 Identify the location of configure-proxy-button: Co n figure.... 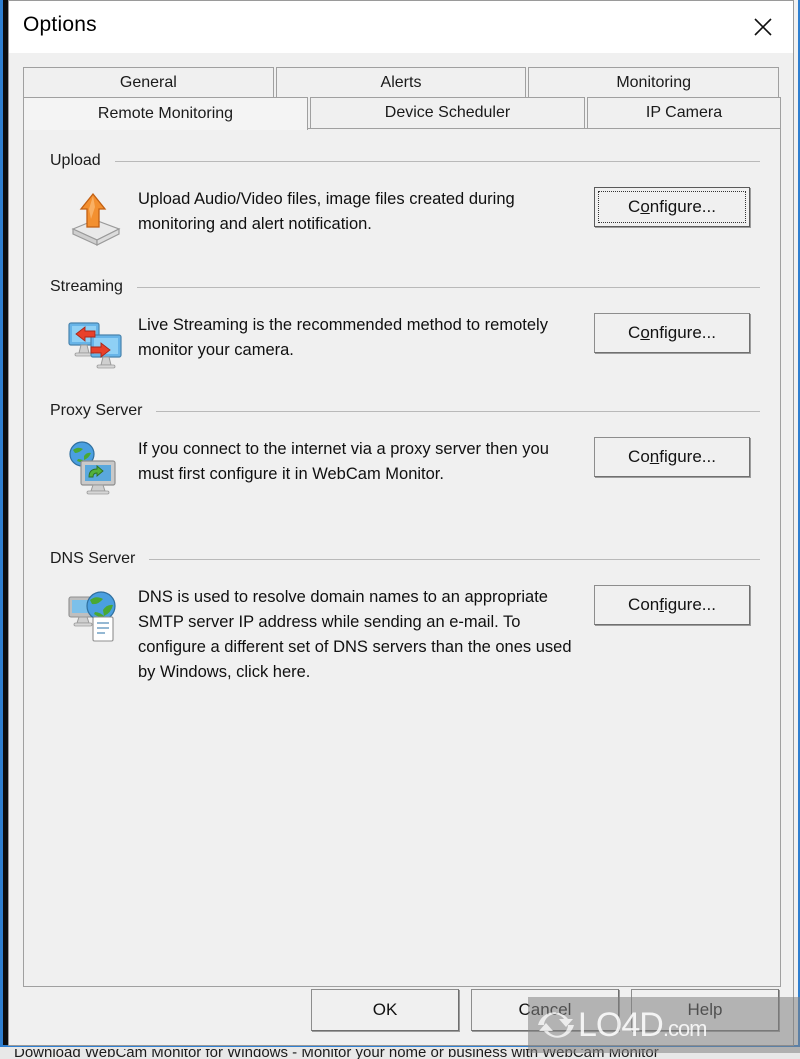
(672, 457).